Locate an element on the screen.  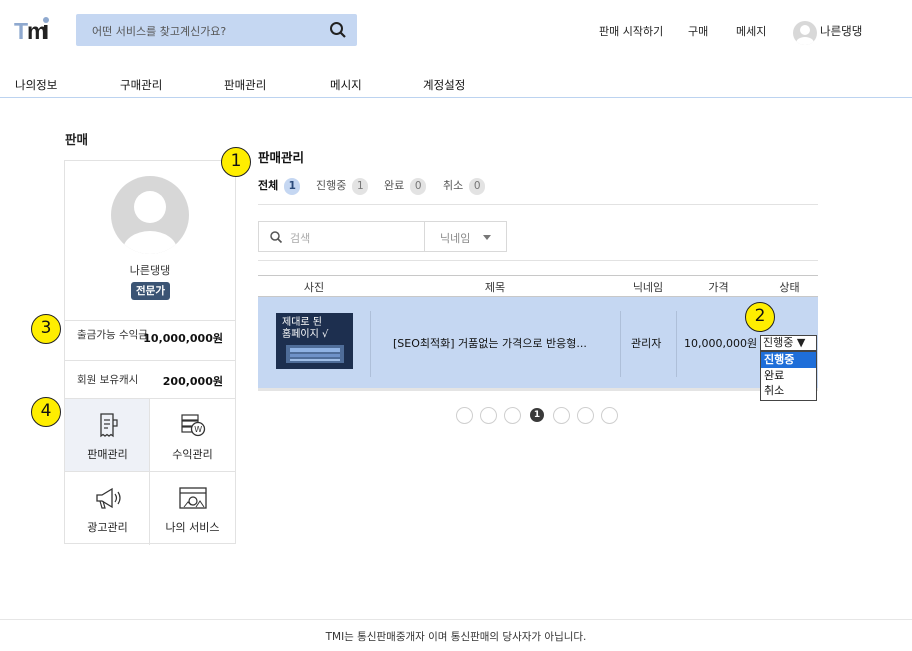
row-price: 10,000,000원 is located at coordinates (721, 343).